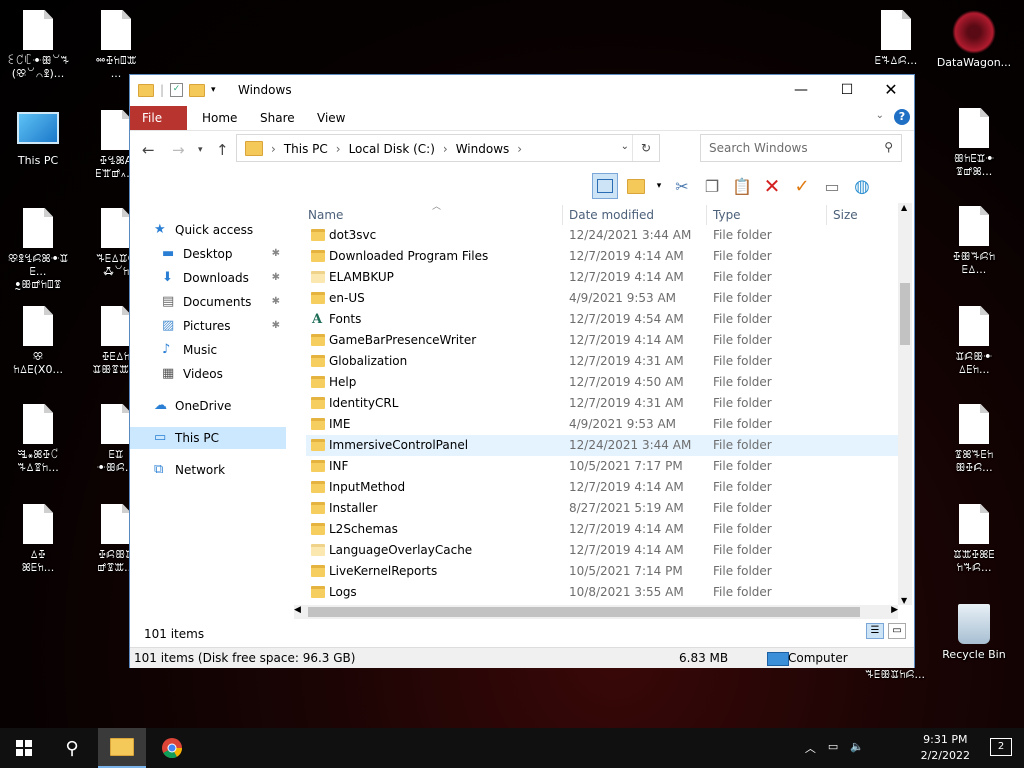 The height and width of the screenshot is (768, 1024). I want to click on minimize-button: —, so click(801, 90).